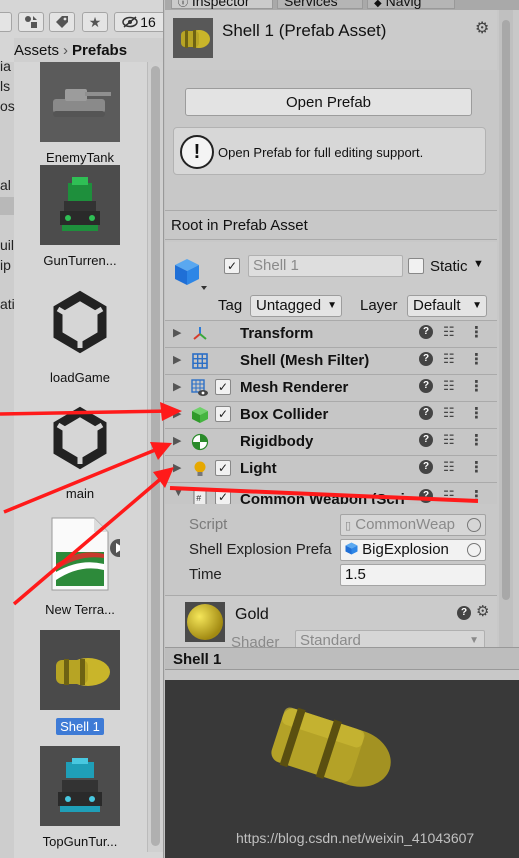 The height and width of the screenshot is (858, 519). What do you see at coordinates (478, 264) in the screenshot?
I see `chevron-down-icon: ▼` at bounding box center [478, 264].